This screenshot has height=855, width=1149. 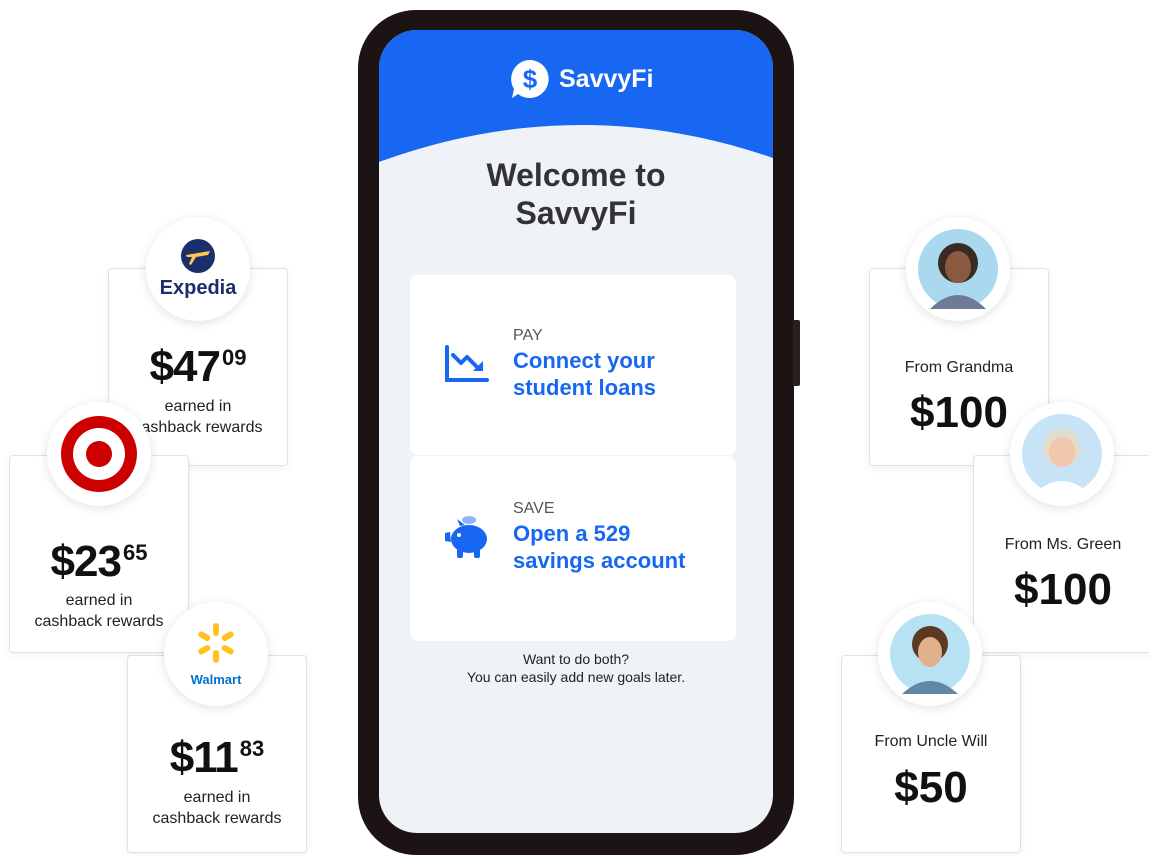 I want to click on save-goal-card: SAVE Open a 529 savings account, so click(x=573, y=548).